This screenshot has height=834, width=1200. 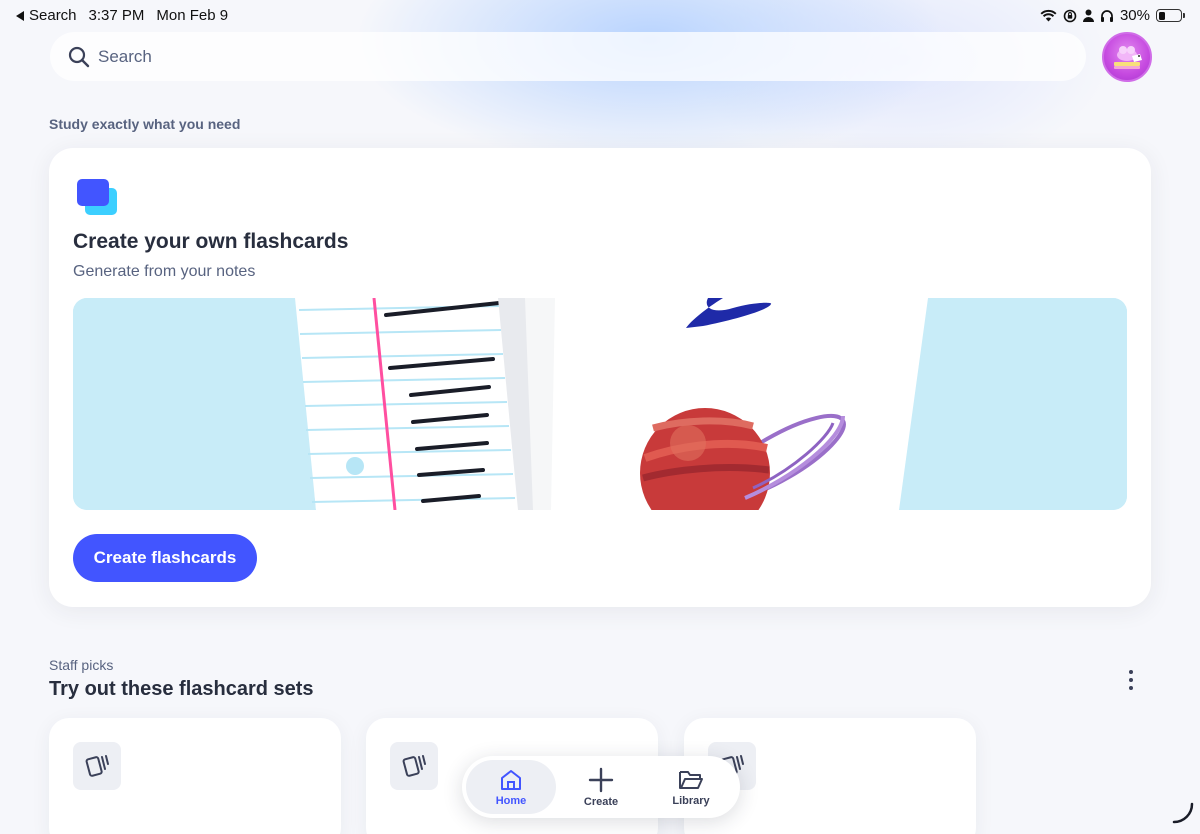 What do you see at coordinates (164, 271) in the screenshot?
I see `card-subtitle: Generate from your notes` at bounding box center [164, 271].